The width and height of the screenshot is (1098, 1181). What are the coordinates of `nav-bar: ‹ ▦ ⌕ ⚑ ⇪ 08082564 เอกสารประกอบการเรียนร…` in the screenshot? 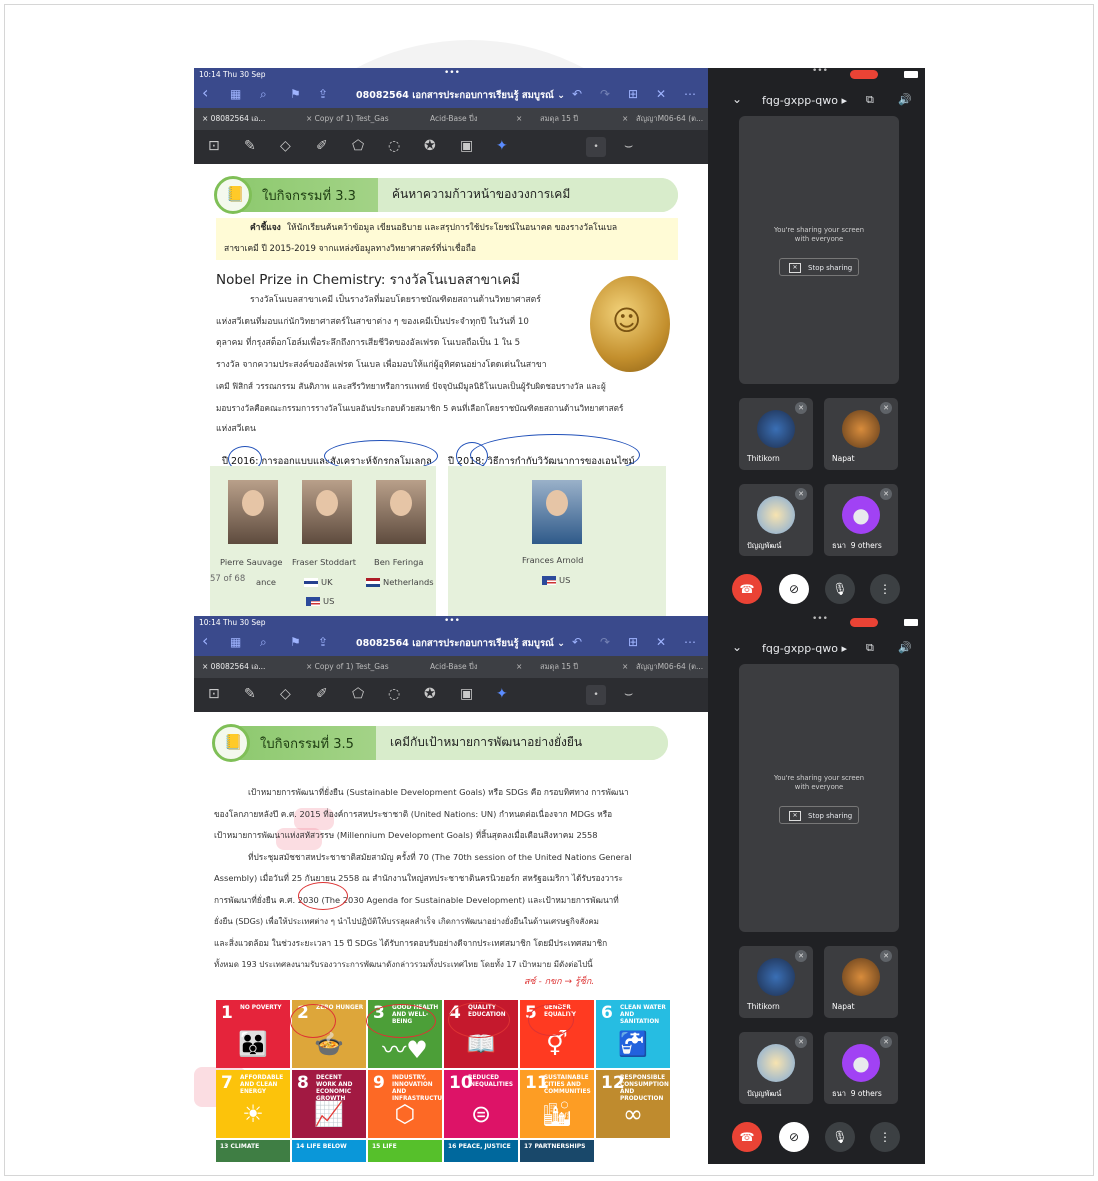 It's located at (451, 643).